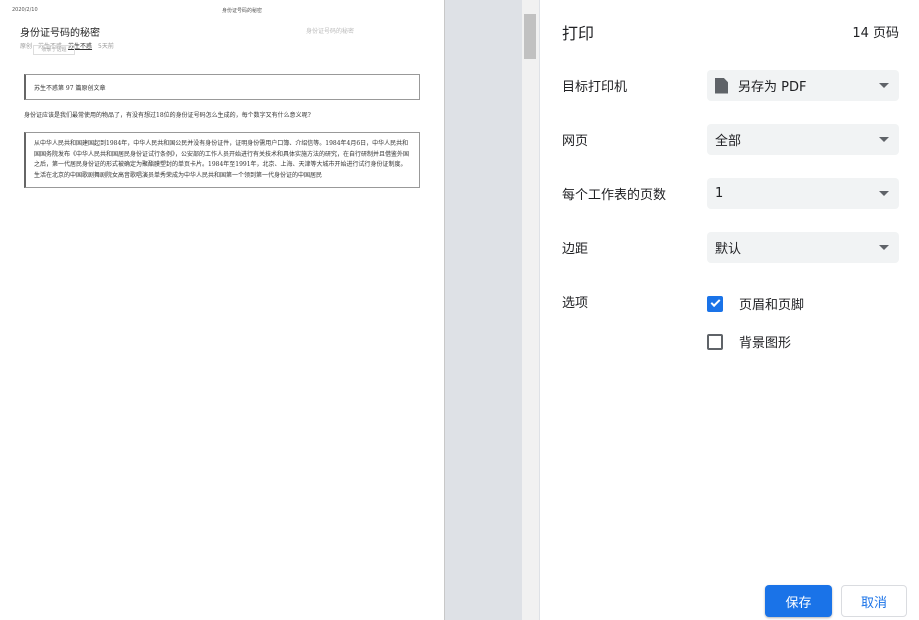 This screenshot has width=919, height=620. What do you see at coordinates (765, 343) in the screenshot?
I see `option-background-label: 背景图形` at bounding box center [765, 343].